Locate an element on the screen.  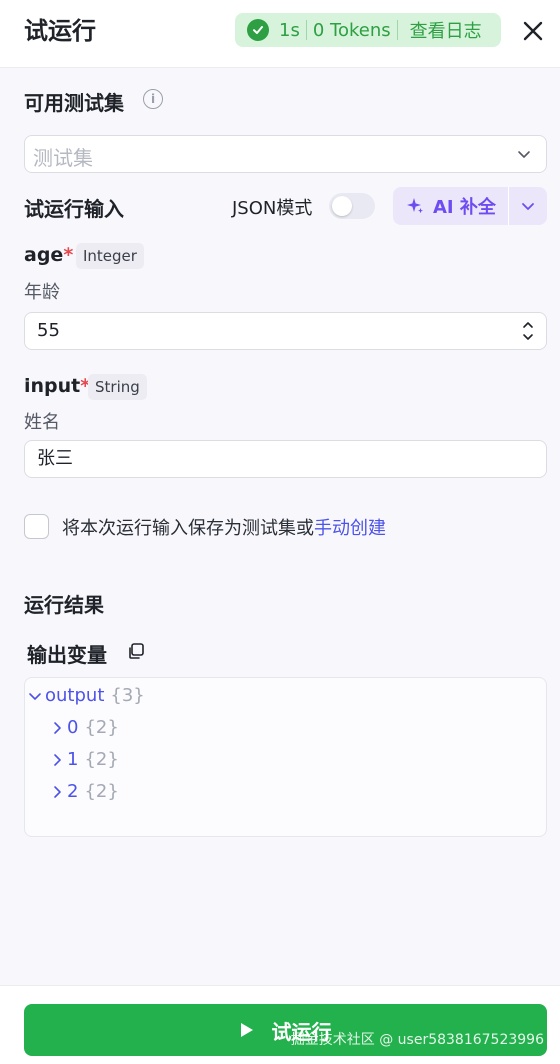
tree-key: output is located at coordinates (75, 695).